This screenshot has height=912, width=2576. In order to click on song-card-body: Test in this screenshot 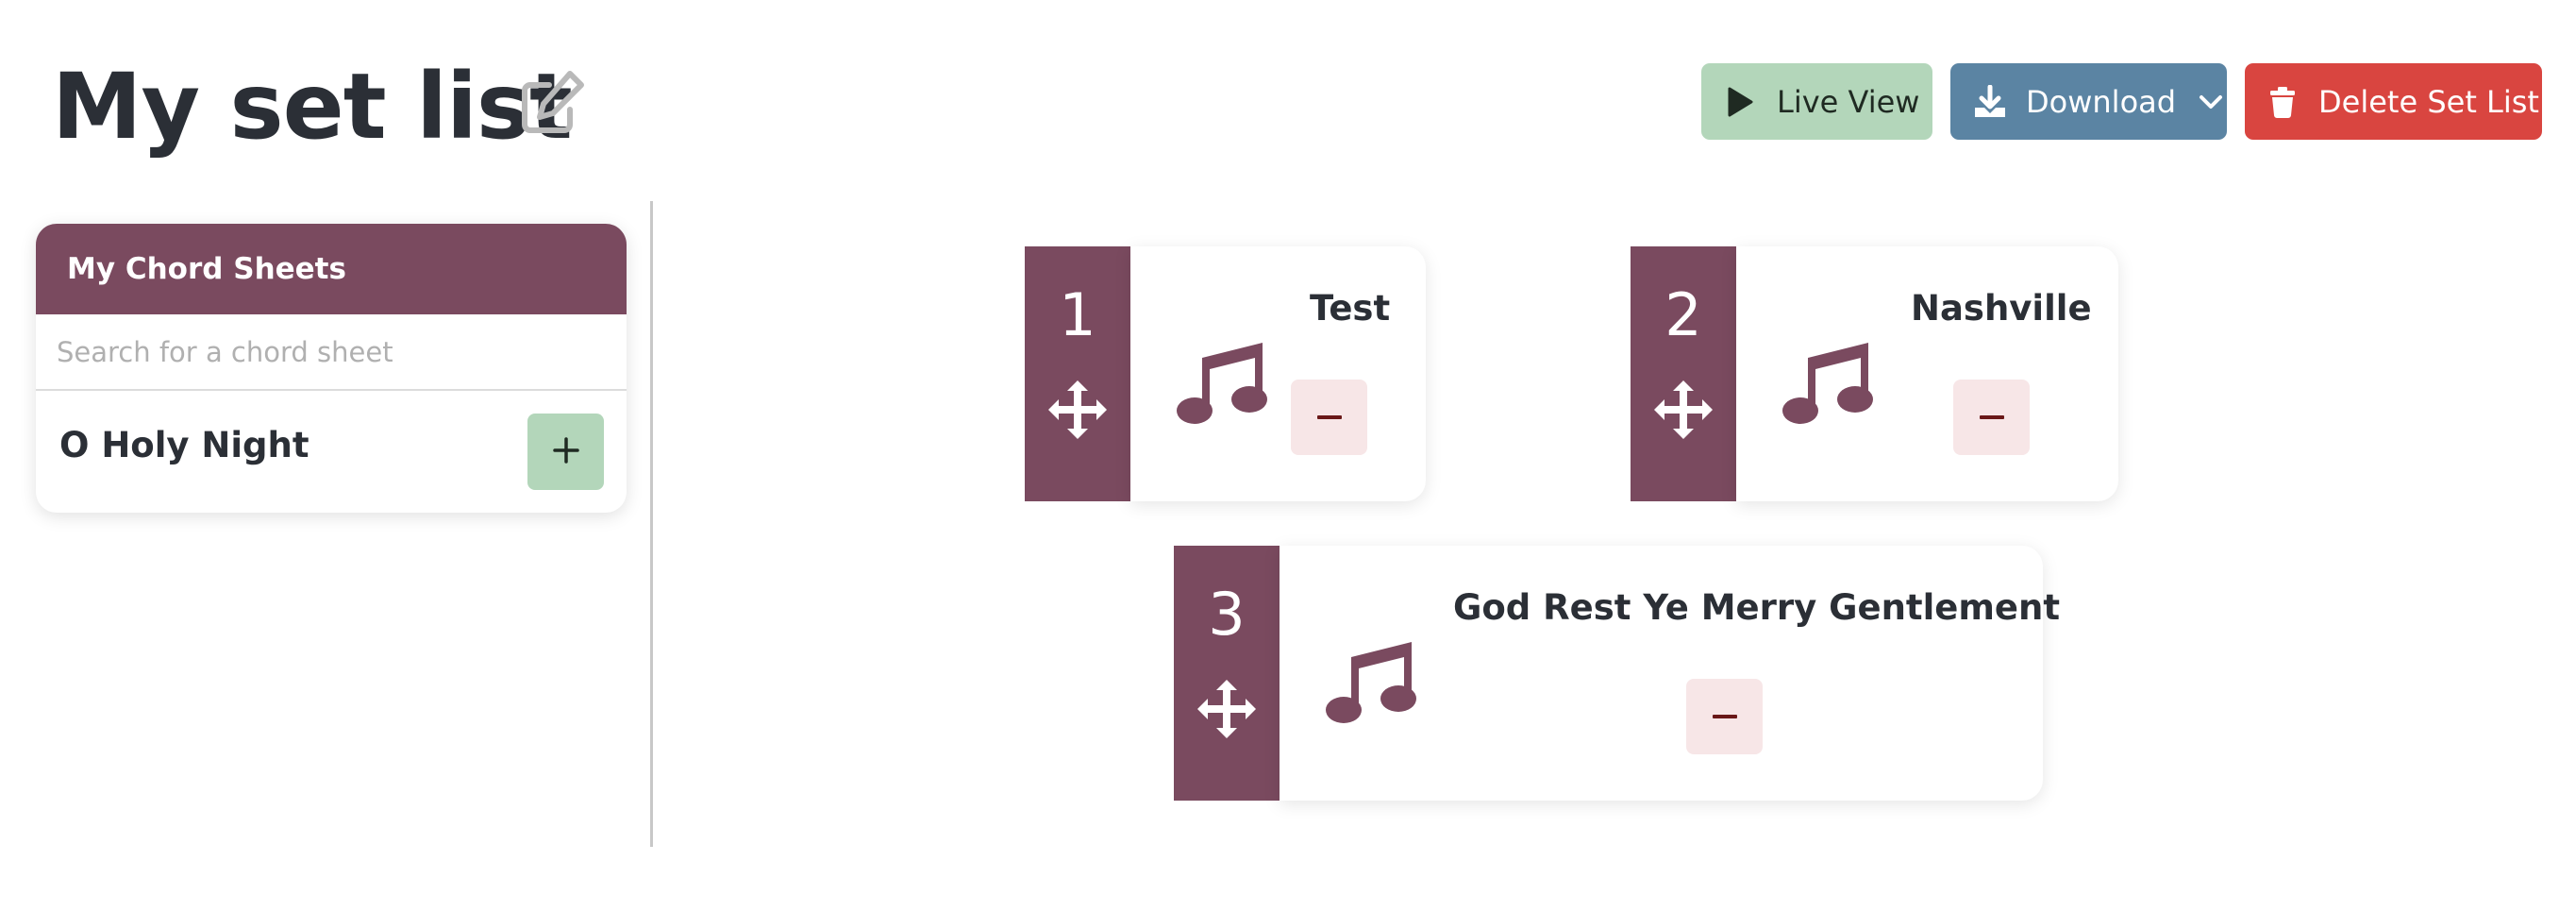, I will do `click(1278, 373)`.